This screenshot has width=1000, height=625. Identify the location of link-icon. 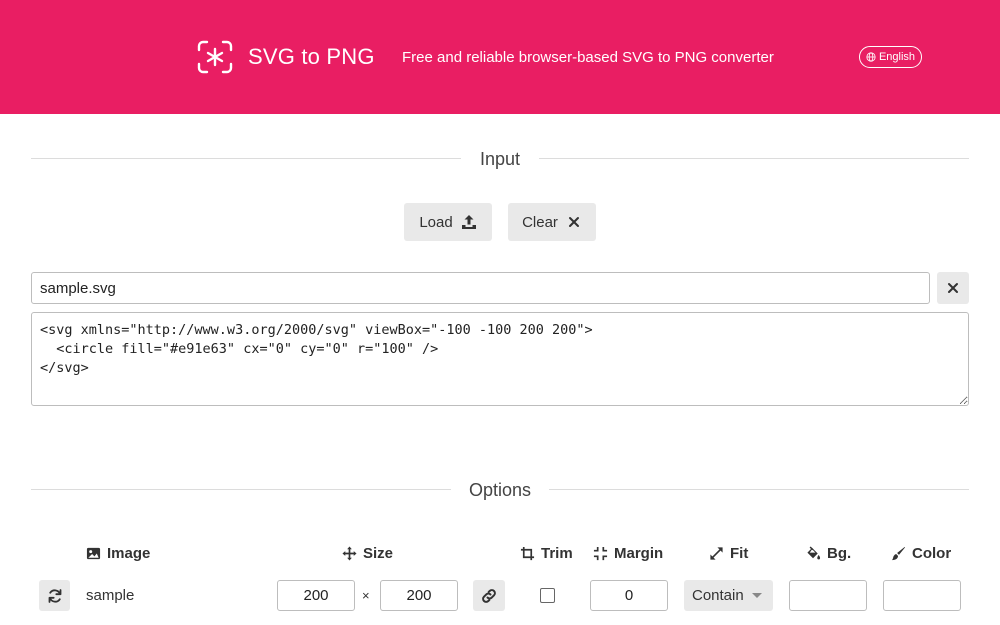
(489, 595).